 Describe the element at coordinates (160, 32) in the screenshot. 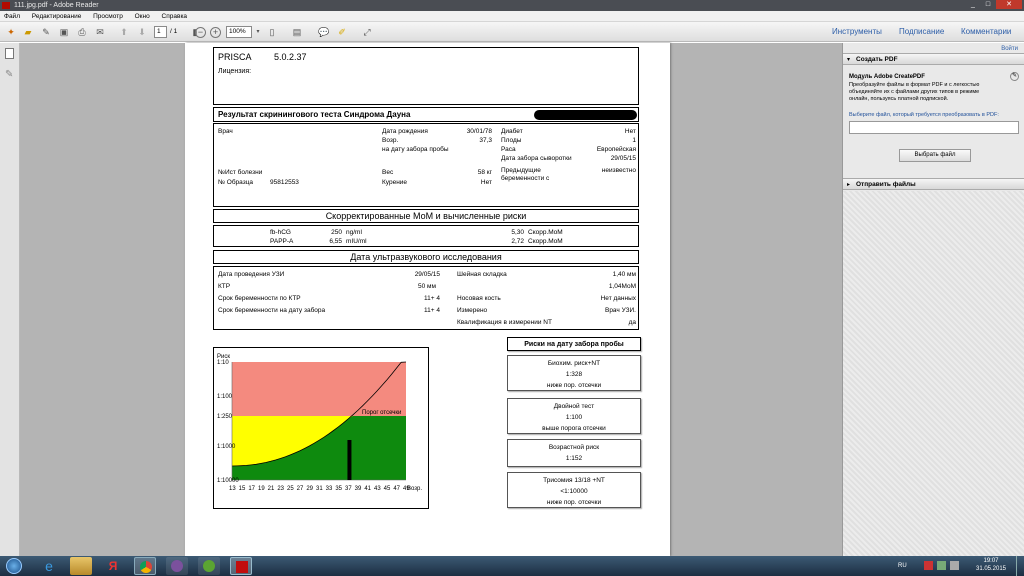

I see `page-number-input: 1` at that location.